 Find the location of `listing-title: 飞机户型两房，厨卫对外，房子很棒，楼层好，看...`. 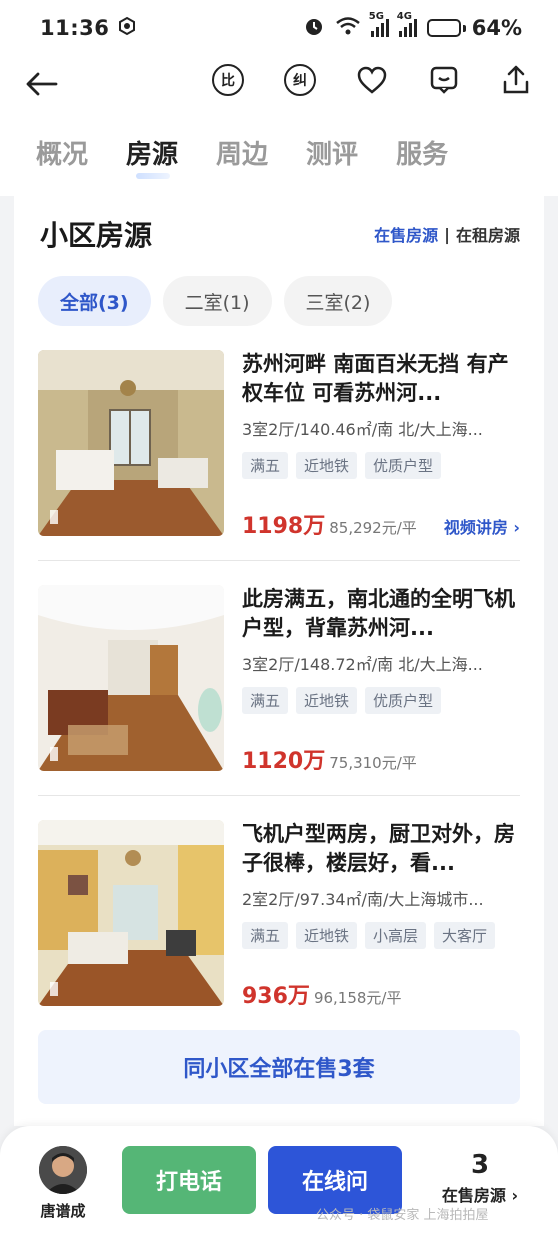

listing-title: 飞机户型两房，厨卫对外，房子很棒，楼层好，看... is located at coordinates (378, 848).